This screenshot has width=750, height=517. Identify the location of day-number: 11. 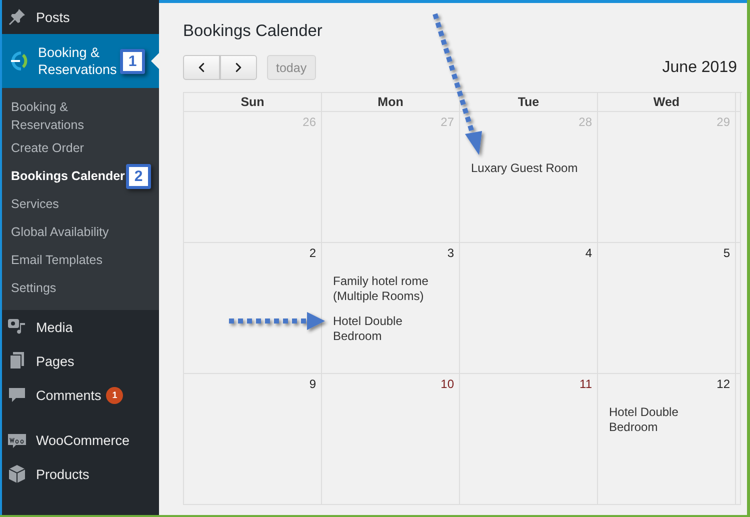
(586, 383).